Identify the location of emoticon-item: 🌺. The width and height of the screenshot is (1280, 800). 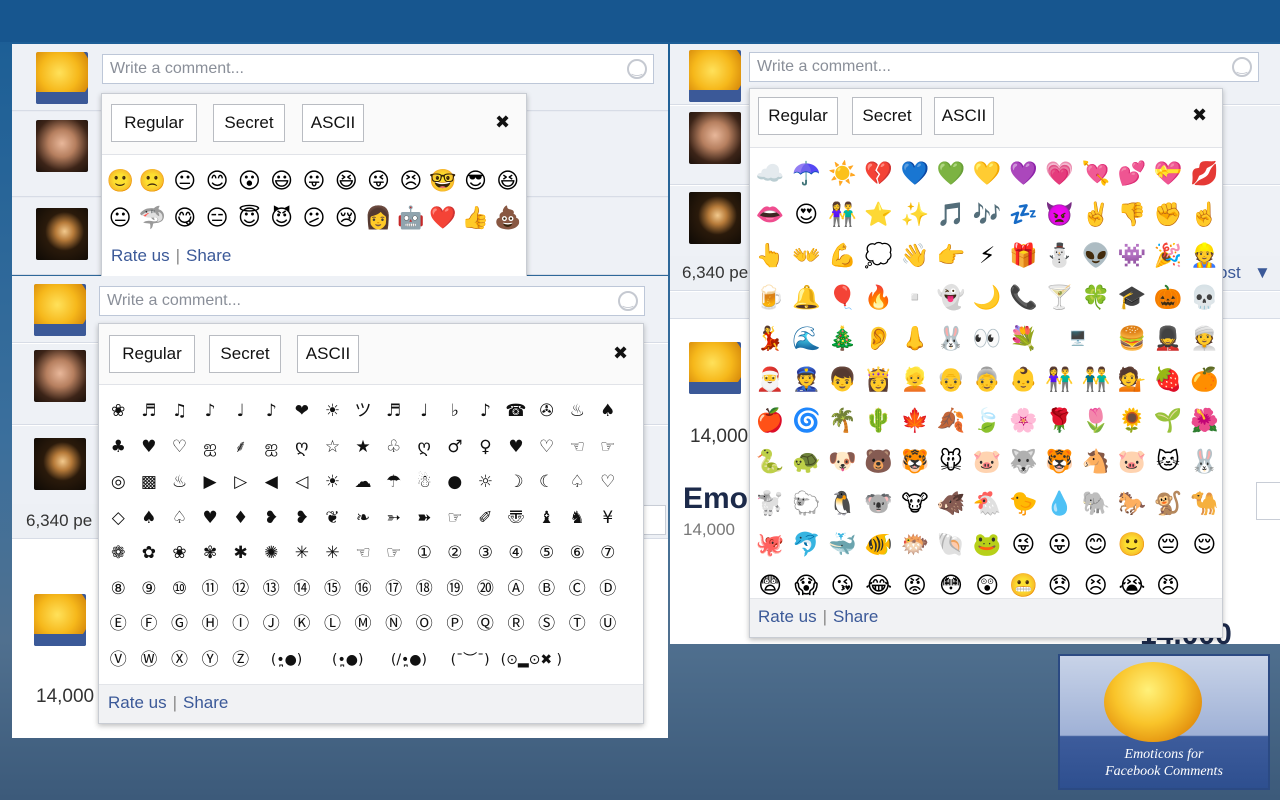
(1204, 420).